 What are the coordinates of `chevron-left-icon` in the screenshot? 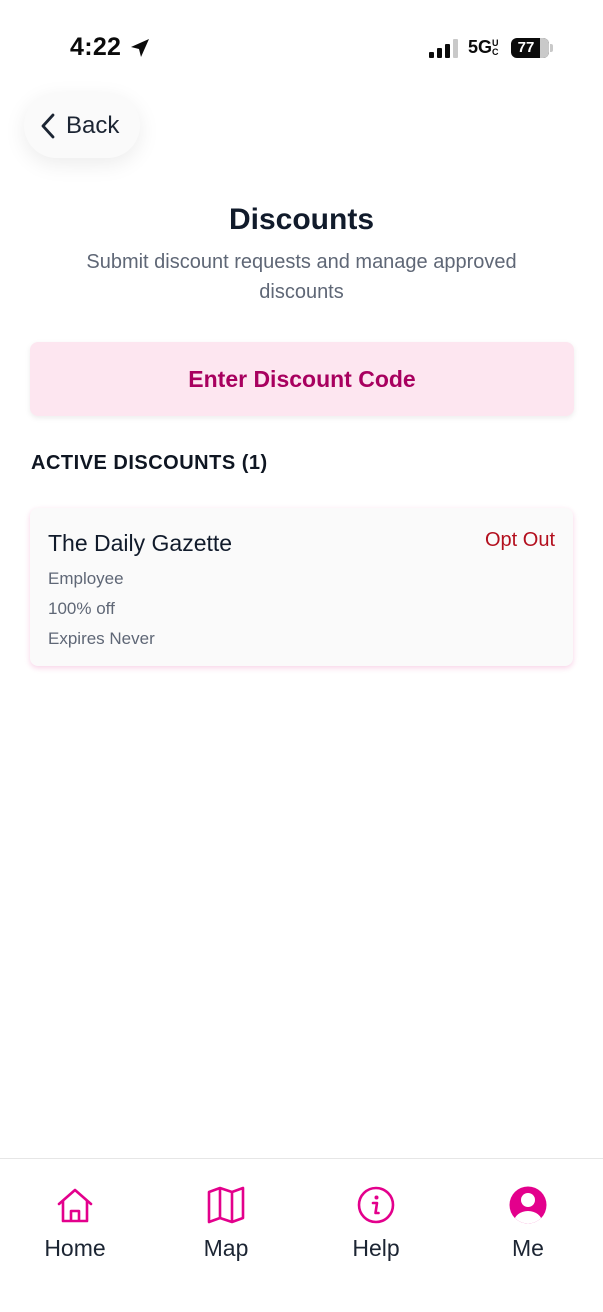 It's located at (48, 125).